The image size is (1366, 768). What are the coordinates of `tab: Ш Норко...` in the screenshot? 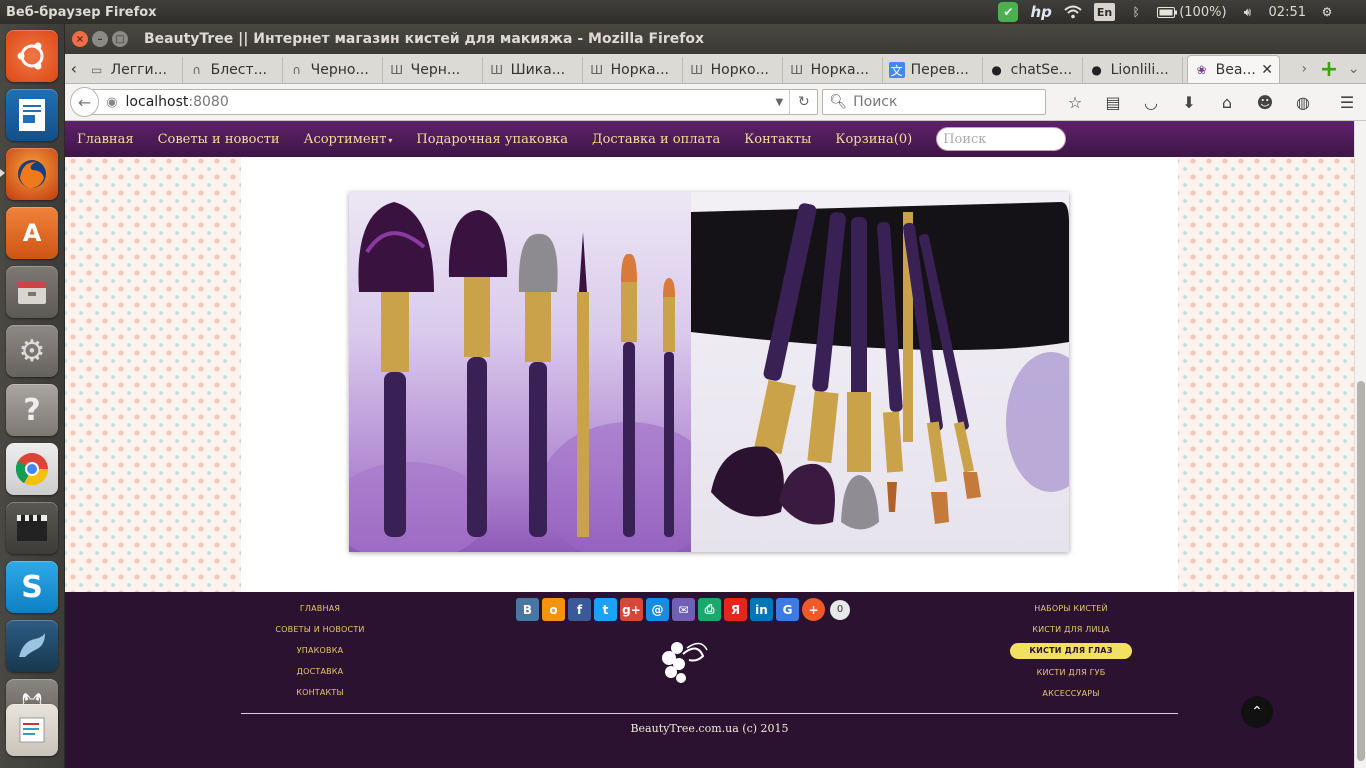 It's located at (733, 70).